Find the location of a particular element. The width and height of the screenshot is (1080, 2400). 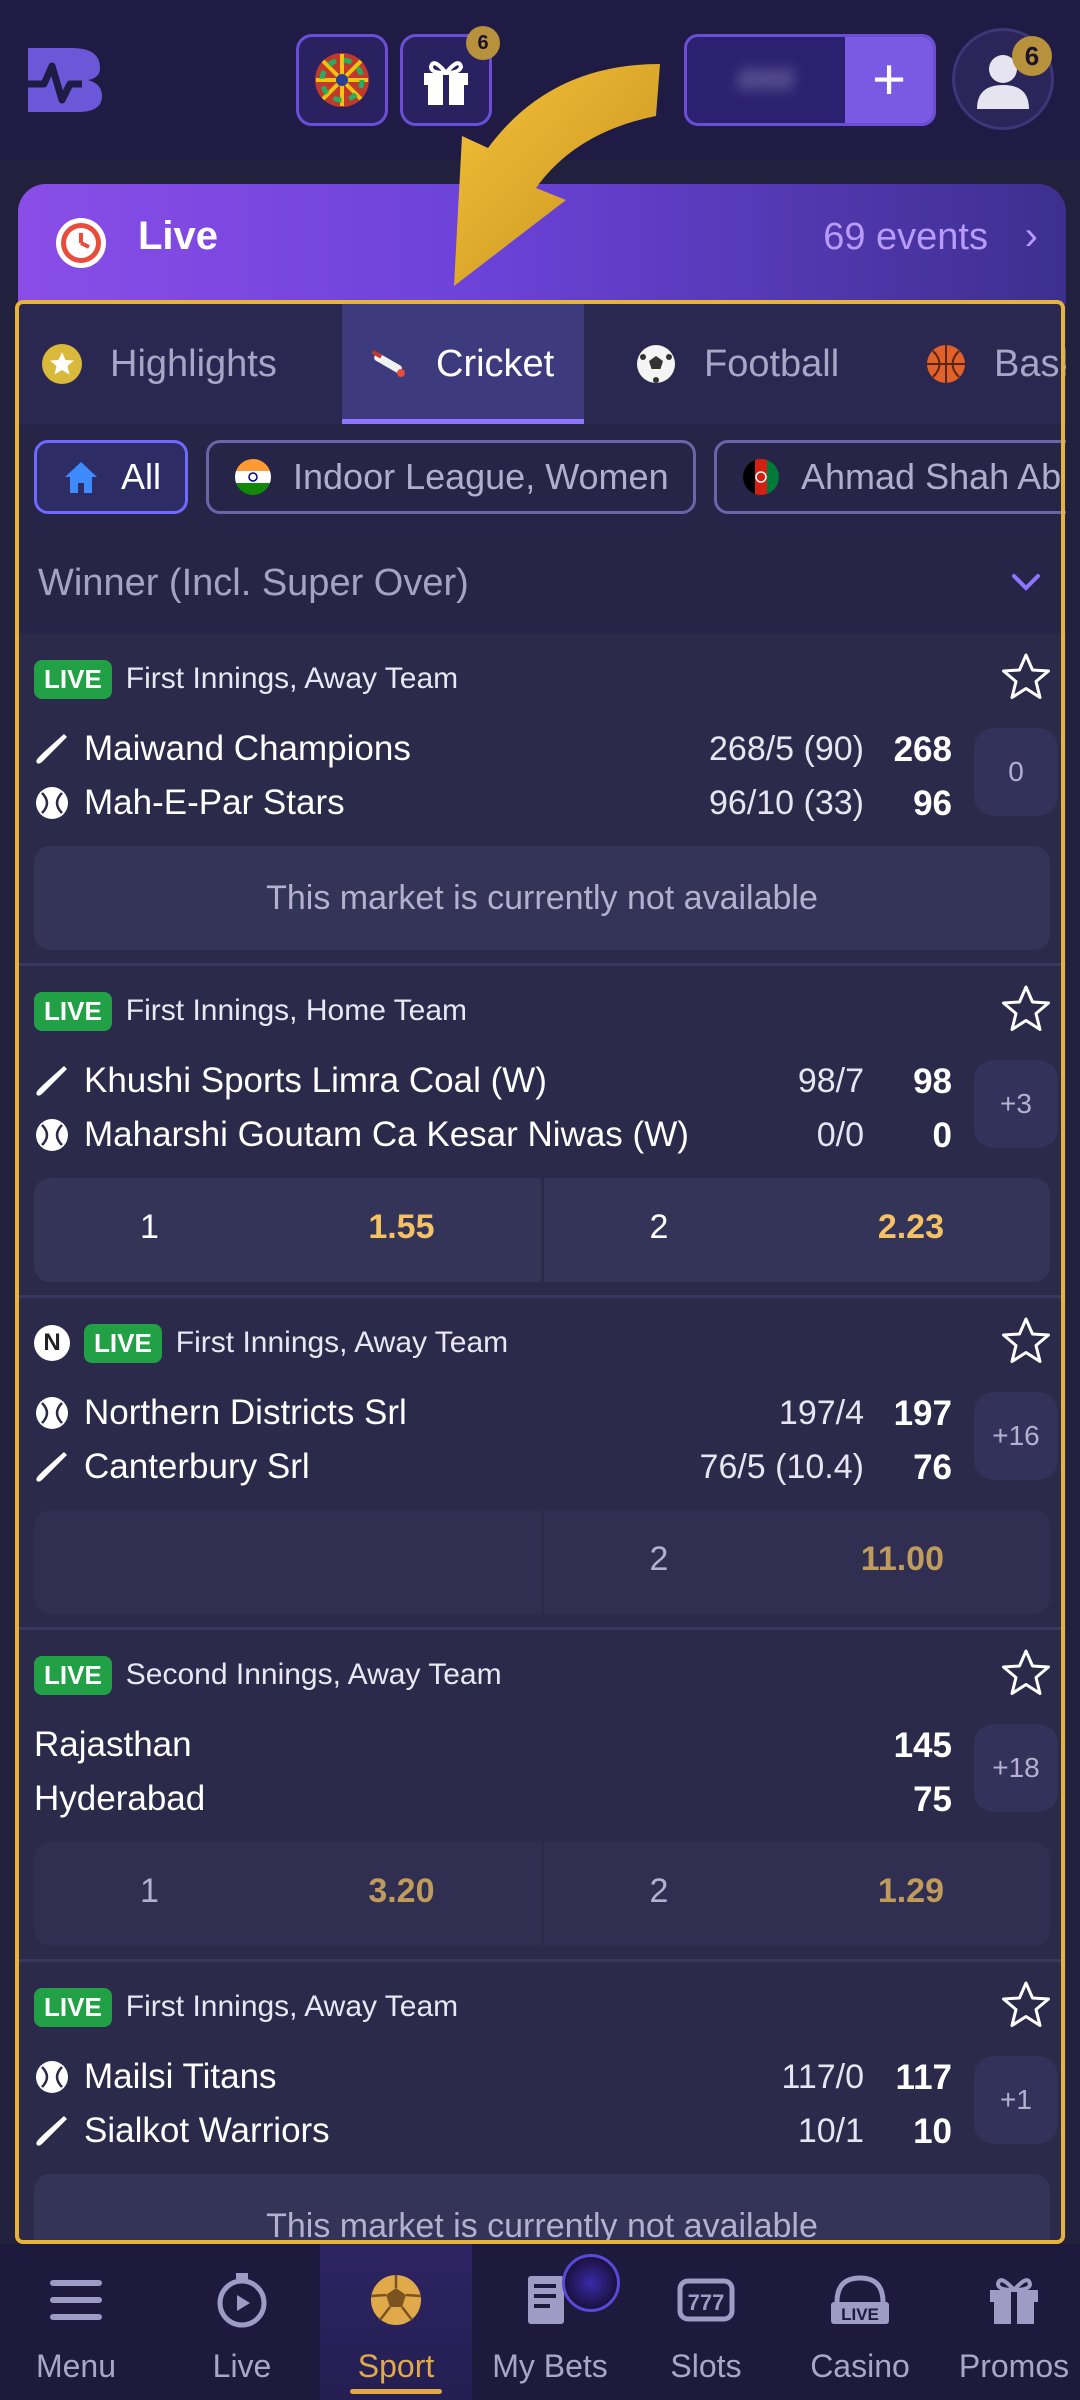

tab-basketball: Bask is located at coordinates (995, 364).